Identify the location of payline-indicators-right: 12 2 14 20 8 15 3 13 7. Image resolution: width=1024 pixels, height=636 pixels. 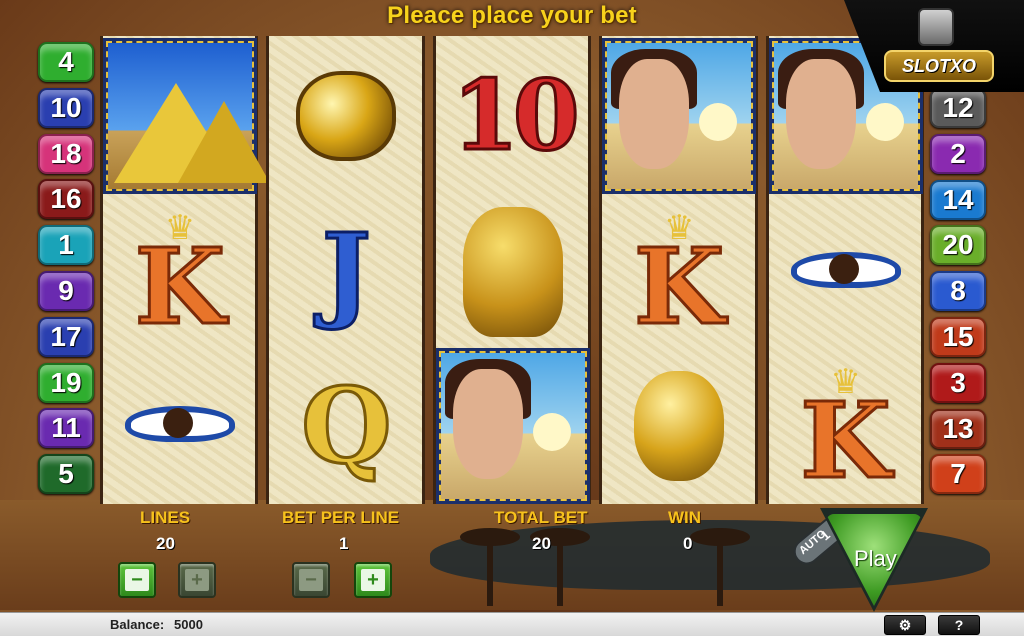
(958, 294).